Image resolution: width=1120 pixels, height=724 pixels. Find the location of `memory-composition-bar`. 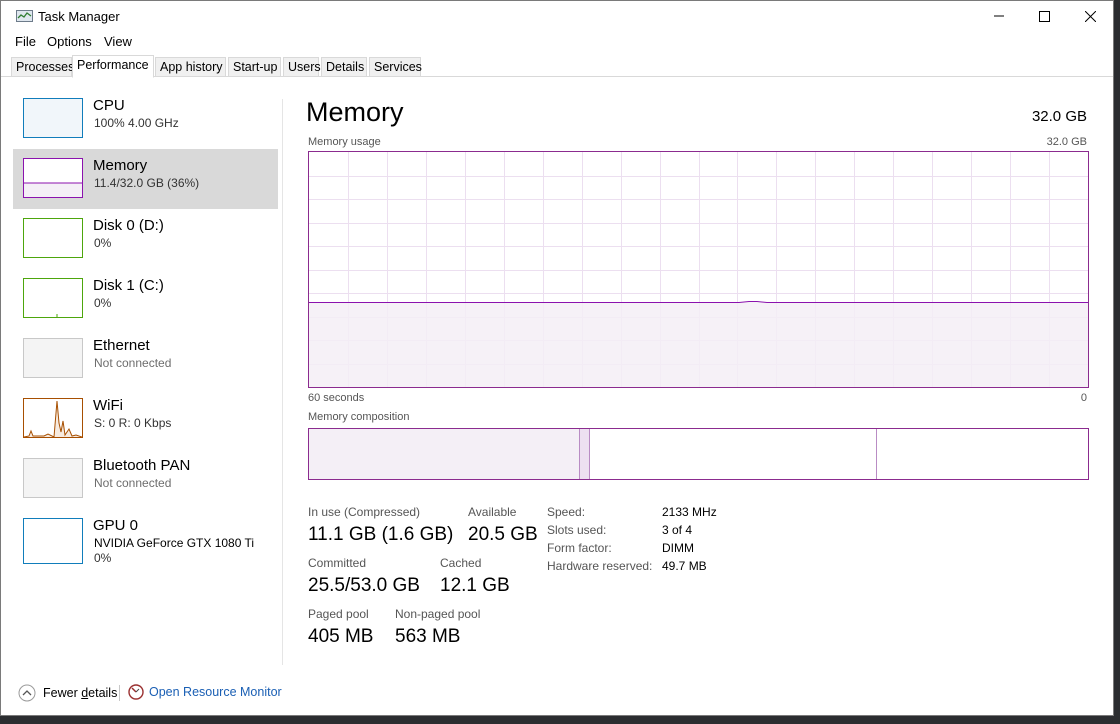

memory-composition-bar is located at coordinates (698, 454).